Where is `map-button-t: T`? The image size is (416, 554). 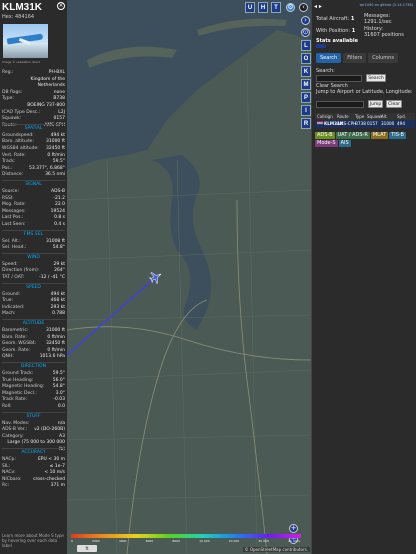
map-button-t: T is located at coordinates (276, 7).